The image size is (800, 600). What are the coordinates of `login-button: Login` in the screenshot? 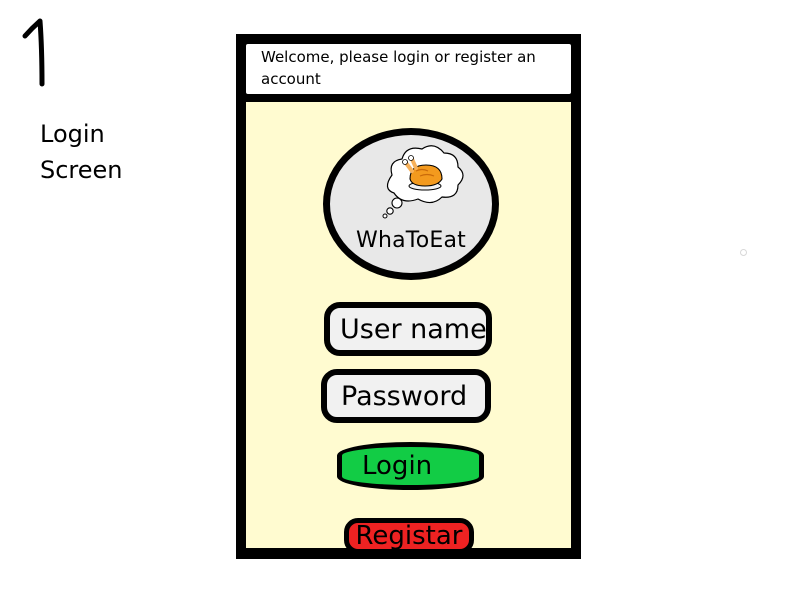 It's located at (410, 466).